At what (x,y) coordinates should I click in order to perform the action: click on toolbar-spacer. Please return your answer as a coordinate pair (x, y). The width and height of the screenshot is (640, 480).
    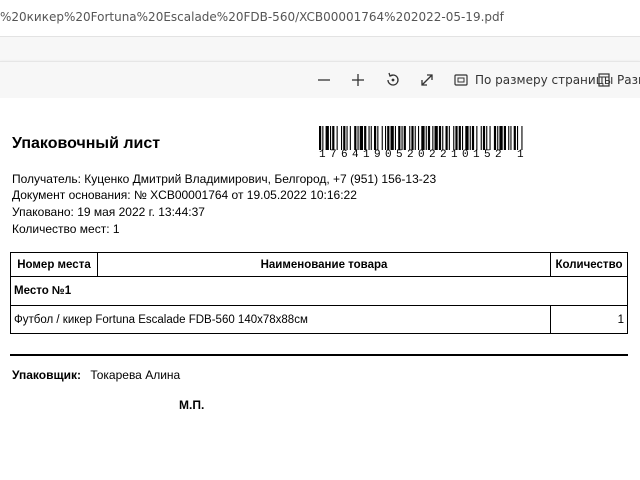
    Looking at the image, I should click on (320, 49).